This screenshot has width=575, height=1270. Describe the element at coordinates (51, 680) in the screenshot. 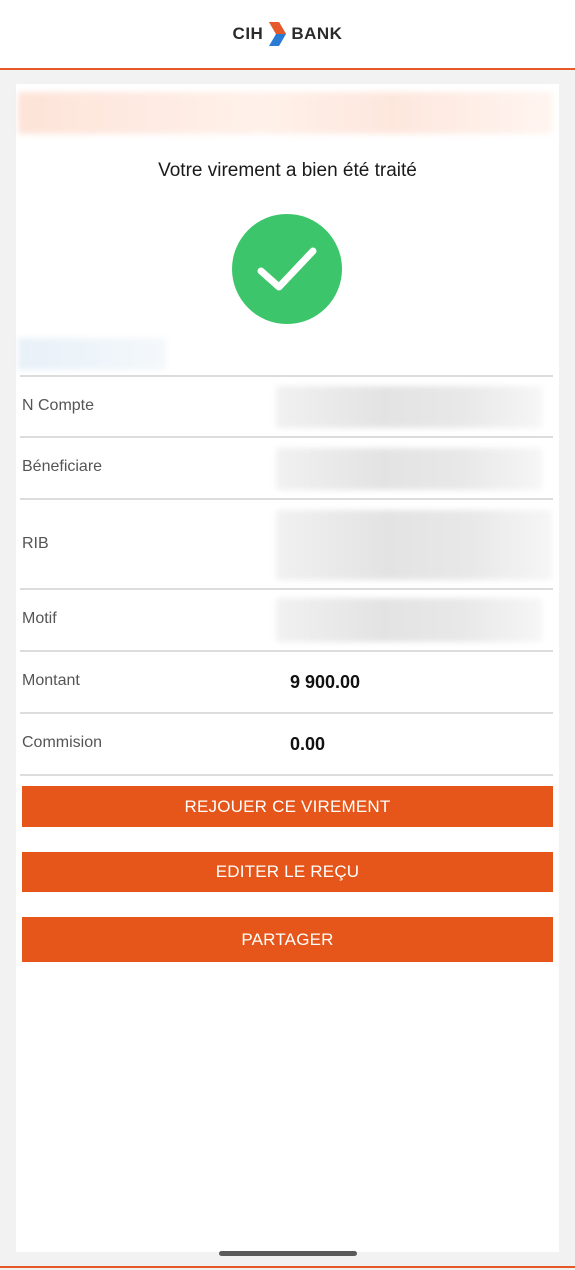

I see `amount-label: Montant` at that location.